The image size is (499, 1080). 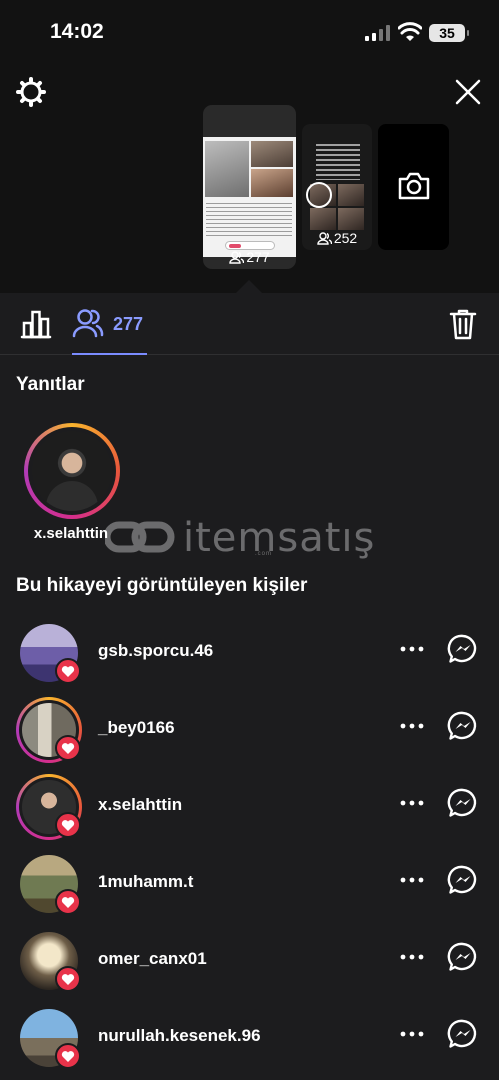 I want to click on viewer-tabs: 277, so click(x=249, y=324).